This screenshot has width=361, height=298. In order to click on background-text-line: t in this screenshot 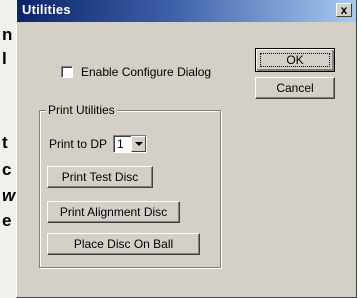, I will do `click(5, 142)`.